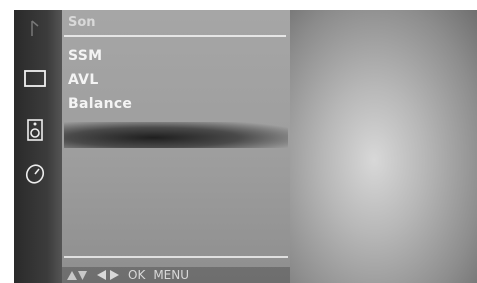 The image size is (477, 283). I want to click on up-down-arrows-icon, so click(77, 275).